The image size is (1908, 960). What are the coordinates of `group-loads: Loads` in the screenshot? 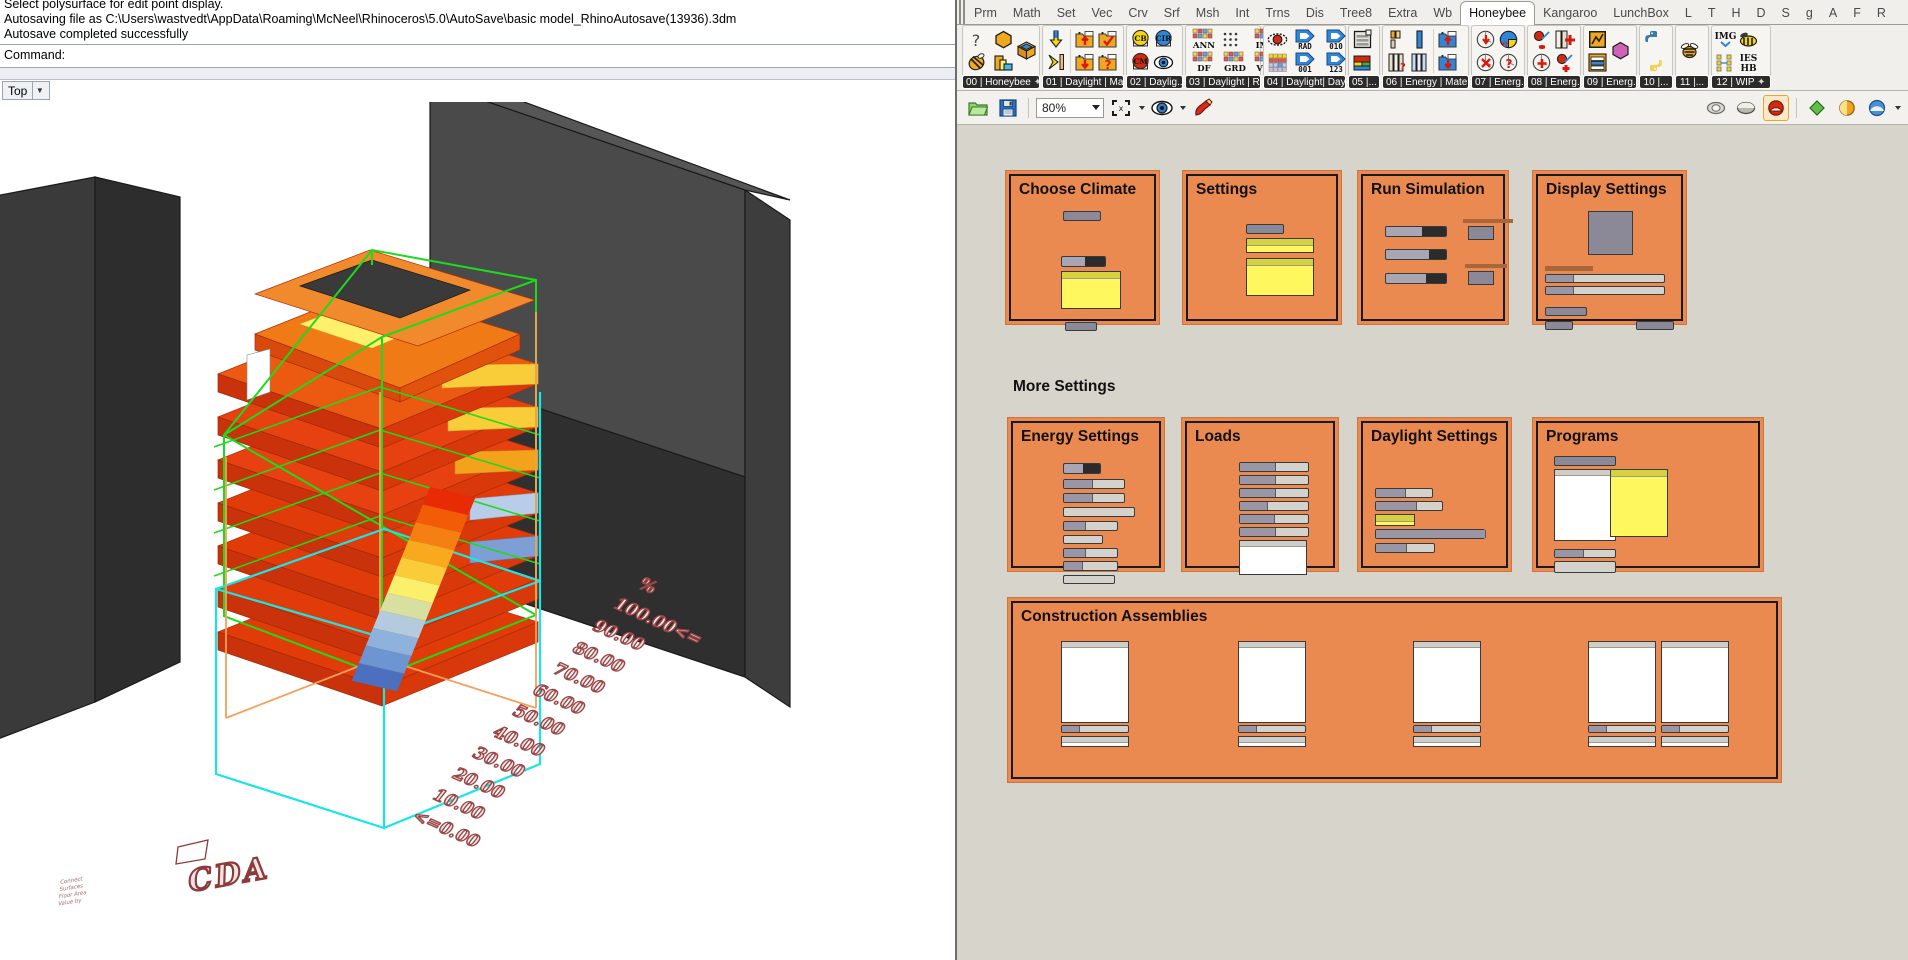 It's located at (1260, 496).